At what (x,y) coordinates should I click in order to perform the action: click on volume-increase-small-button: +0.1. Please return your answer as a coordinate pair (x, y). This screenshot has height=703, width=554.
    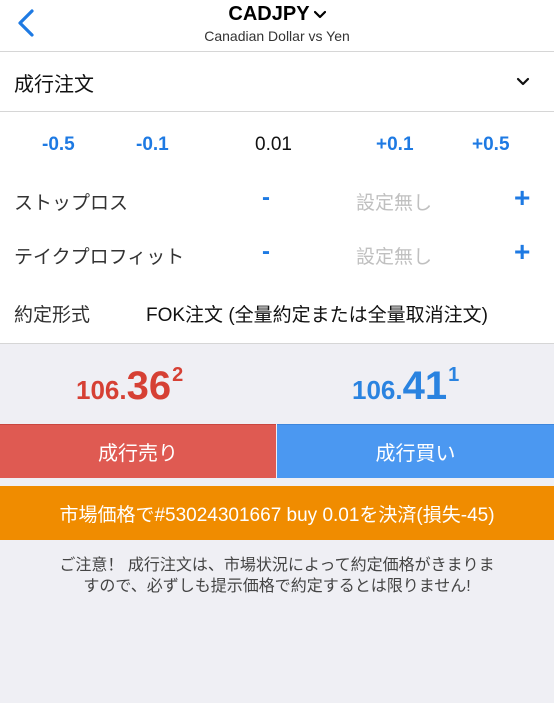
    Looking at the image, I should click on (395, 145).